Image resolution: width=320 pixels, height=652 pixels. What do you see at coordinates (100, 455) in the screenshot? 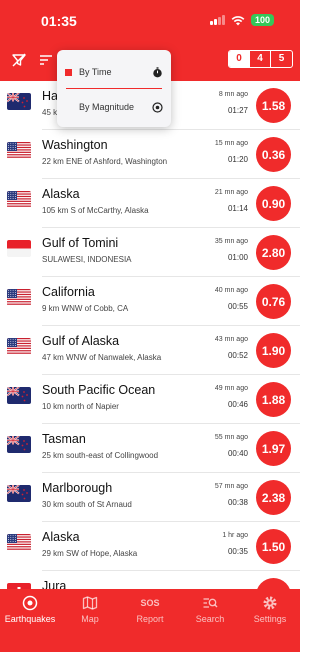
I see `earthquake-detail: 25 km south-east of Collingwood` at bounding box center [100, 455].